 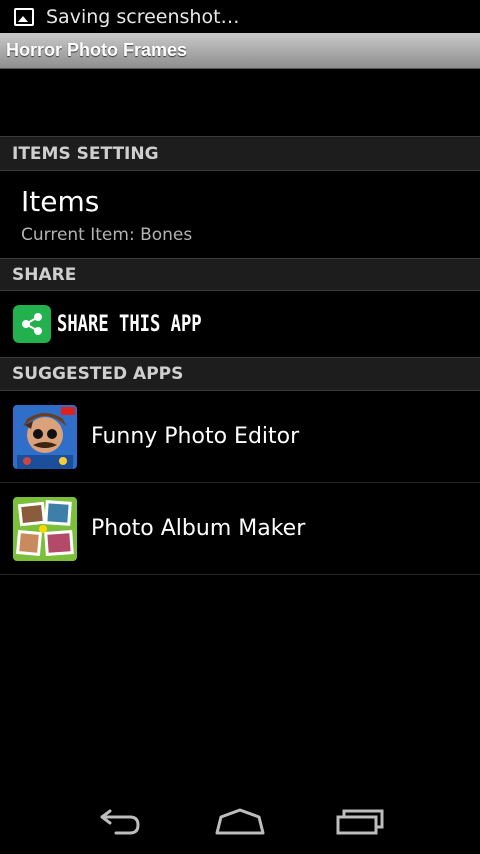 What do you see at coordinates (97, 50) in the screenshot?
I see `app-title: Horror Photo Frames` at bounding box center [97, 50].